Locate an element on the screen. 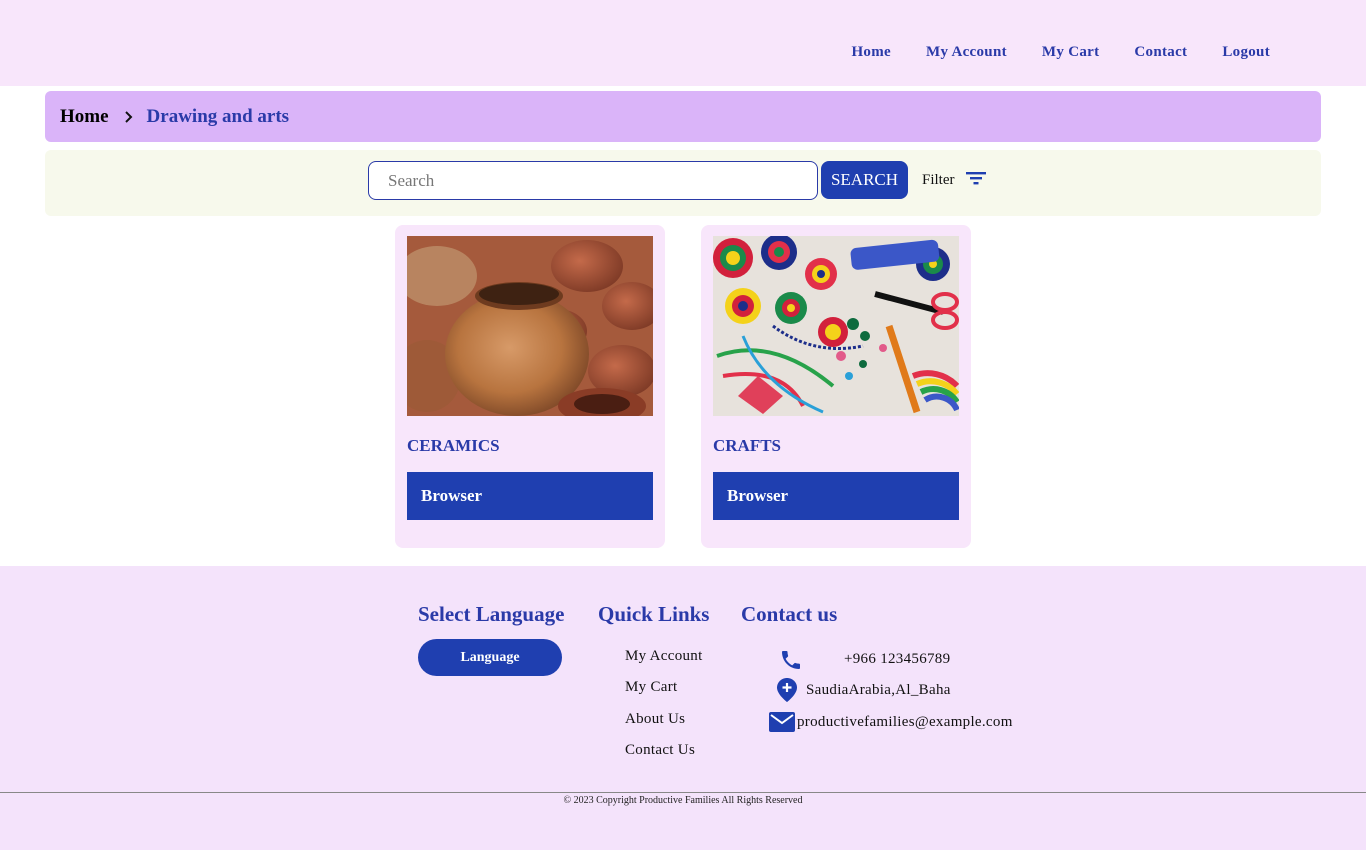  quick-link-my-cart: My Cart is located at coordinates (651, 687).